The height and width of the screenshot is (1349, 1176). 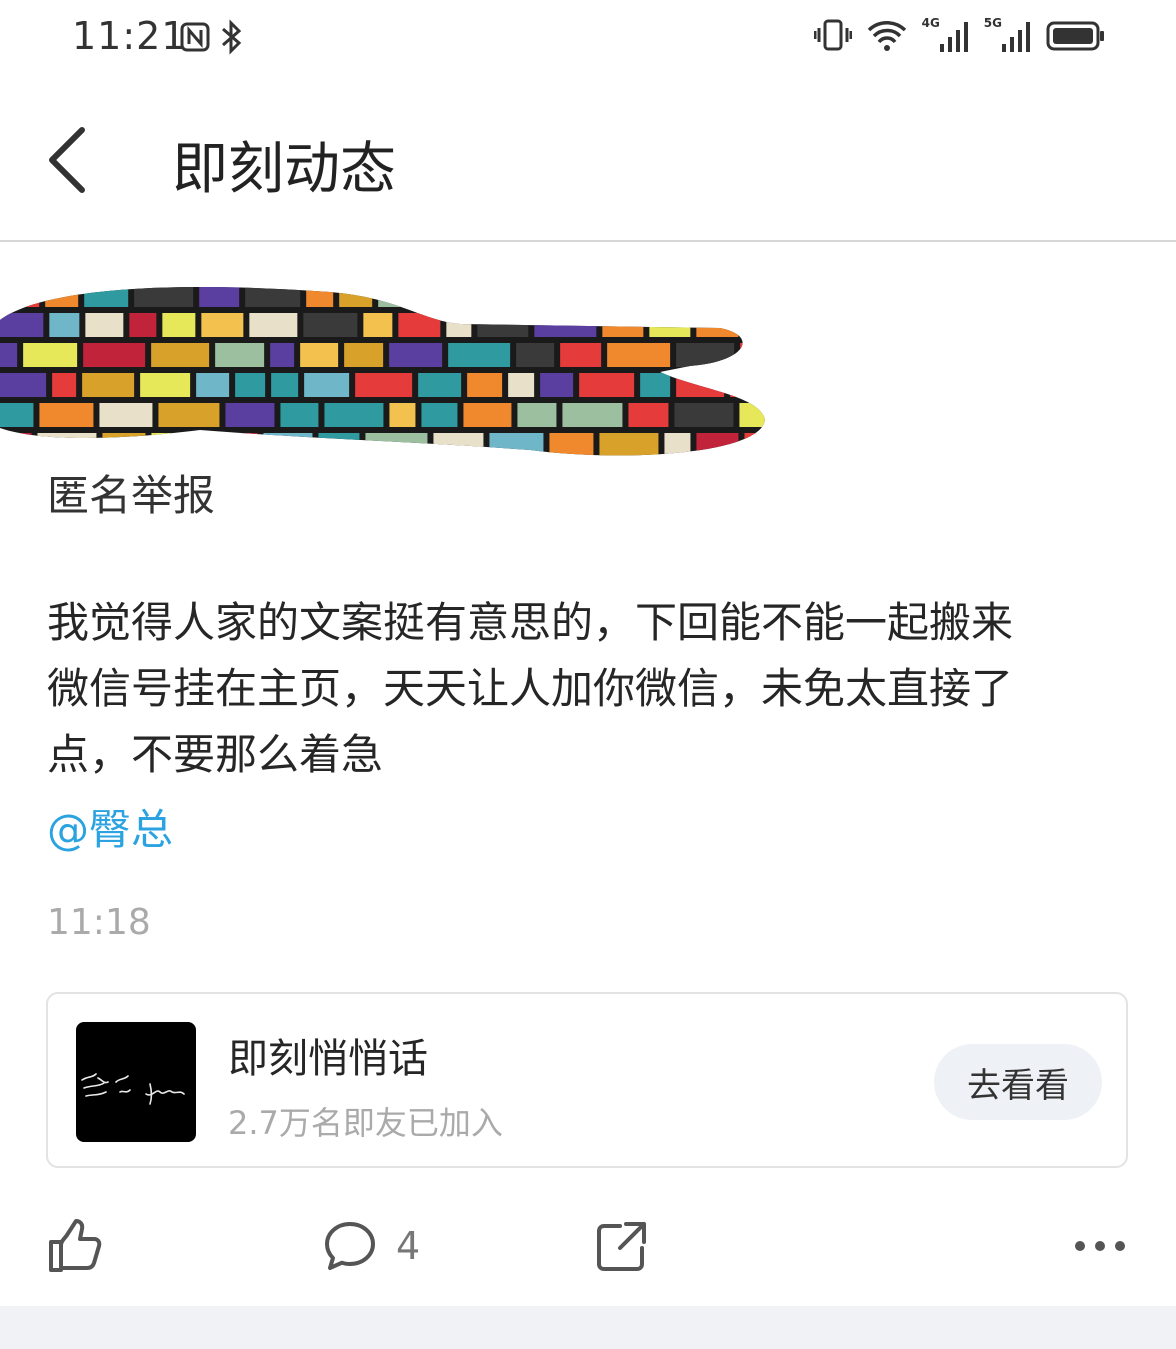 I want to click on signal-4g-icon: 4G, so click(x=946, y=34).